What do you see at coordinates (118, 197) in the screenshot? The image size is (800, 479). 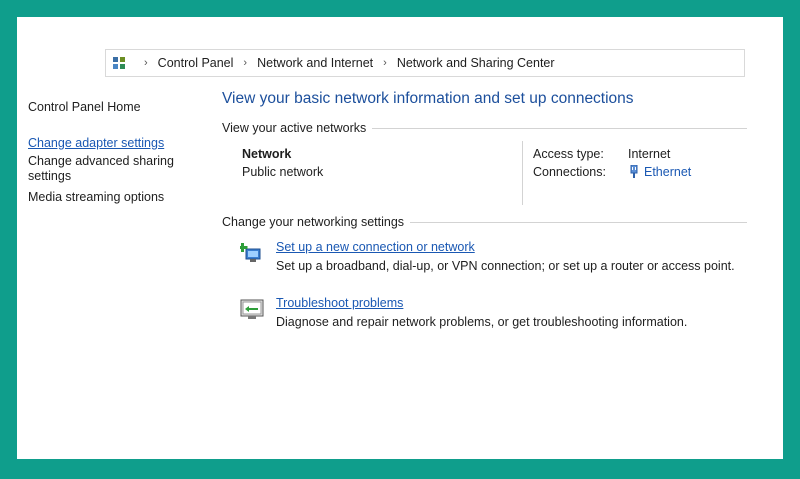 I see `nav-media-streaming: Media streaming options` at bounding box center [118, 197].